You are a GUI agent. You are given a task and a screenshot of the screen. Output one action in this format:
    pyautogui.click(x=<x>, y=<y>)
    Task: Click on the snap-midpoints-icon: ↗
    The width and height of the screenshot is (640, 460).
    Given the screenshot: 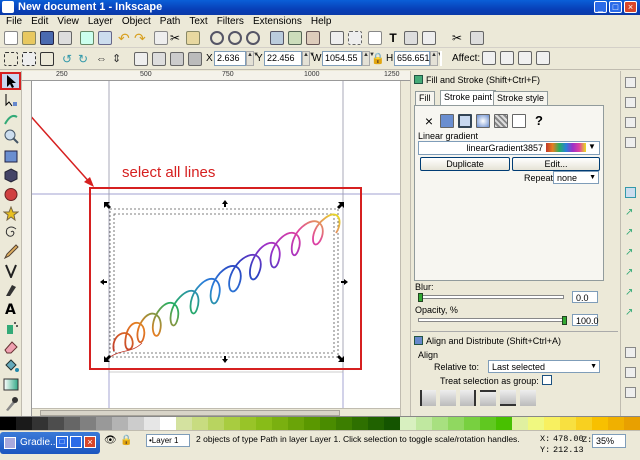 What is the action you would take?
    pyautogui.click(x=630, y=292)
    